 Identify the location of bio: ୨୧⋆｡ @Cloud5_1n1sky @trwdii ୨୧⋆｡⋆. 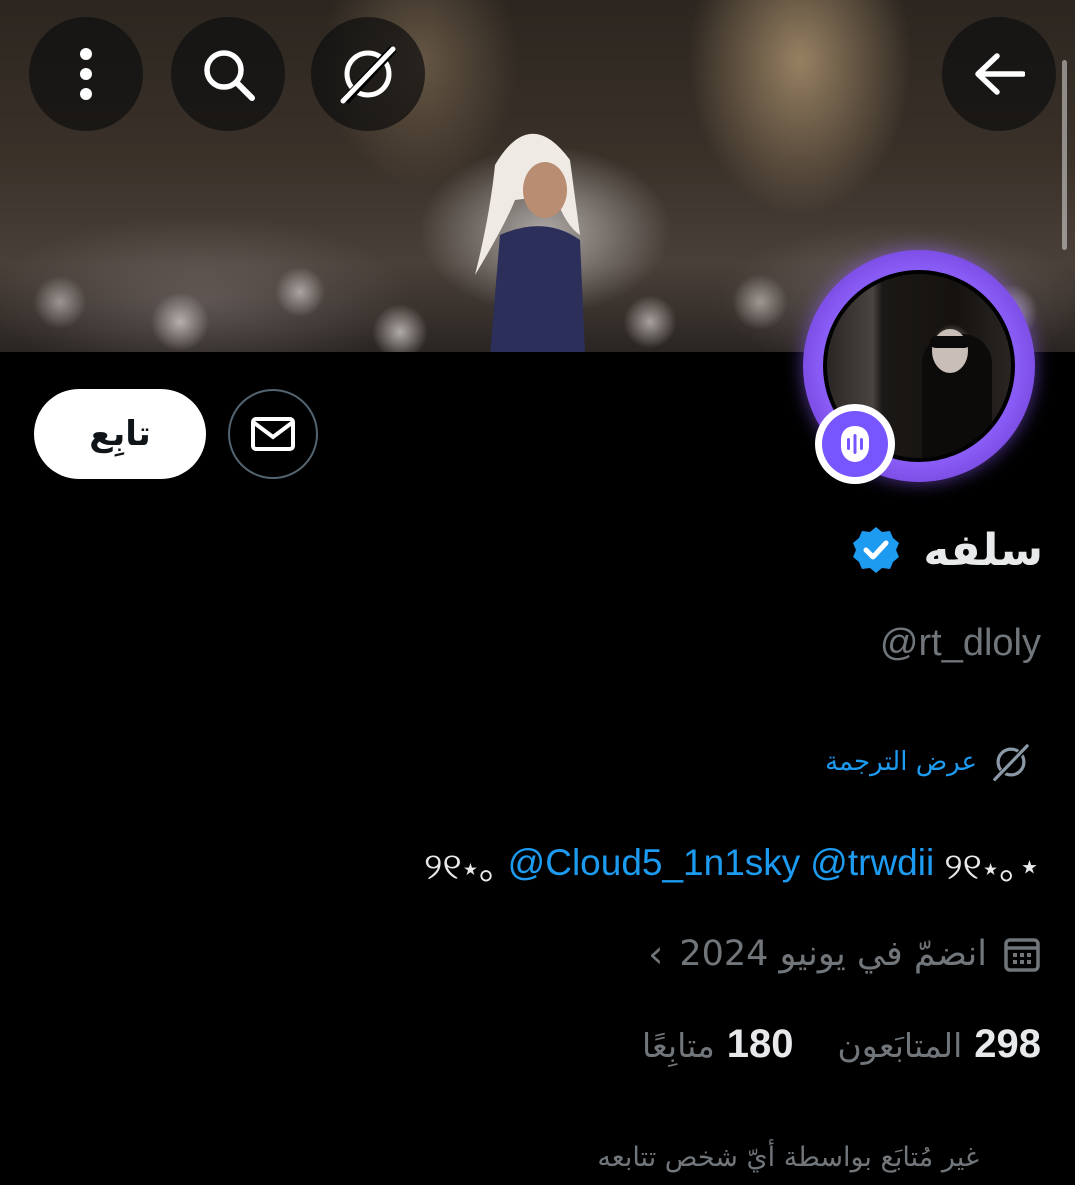
(732, 863).